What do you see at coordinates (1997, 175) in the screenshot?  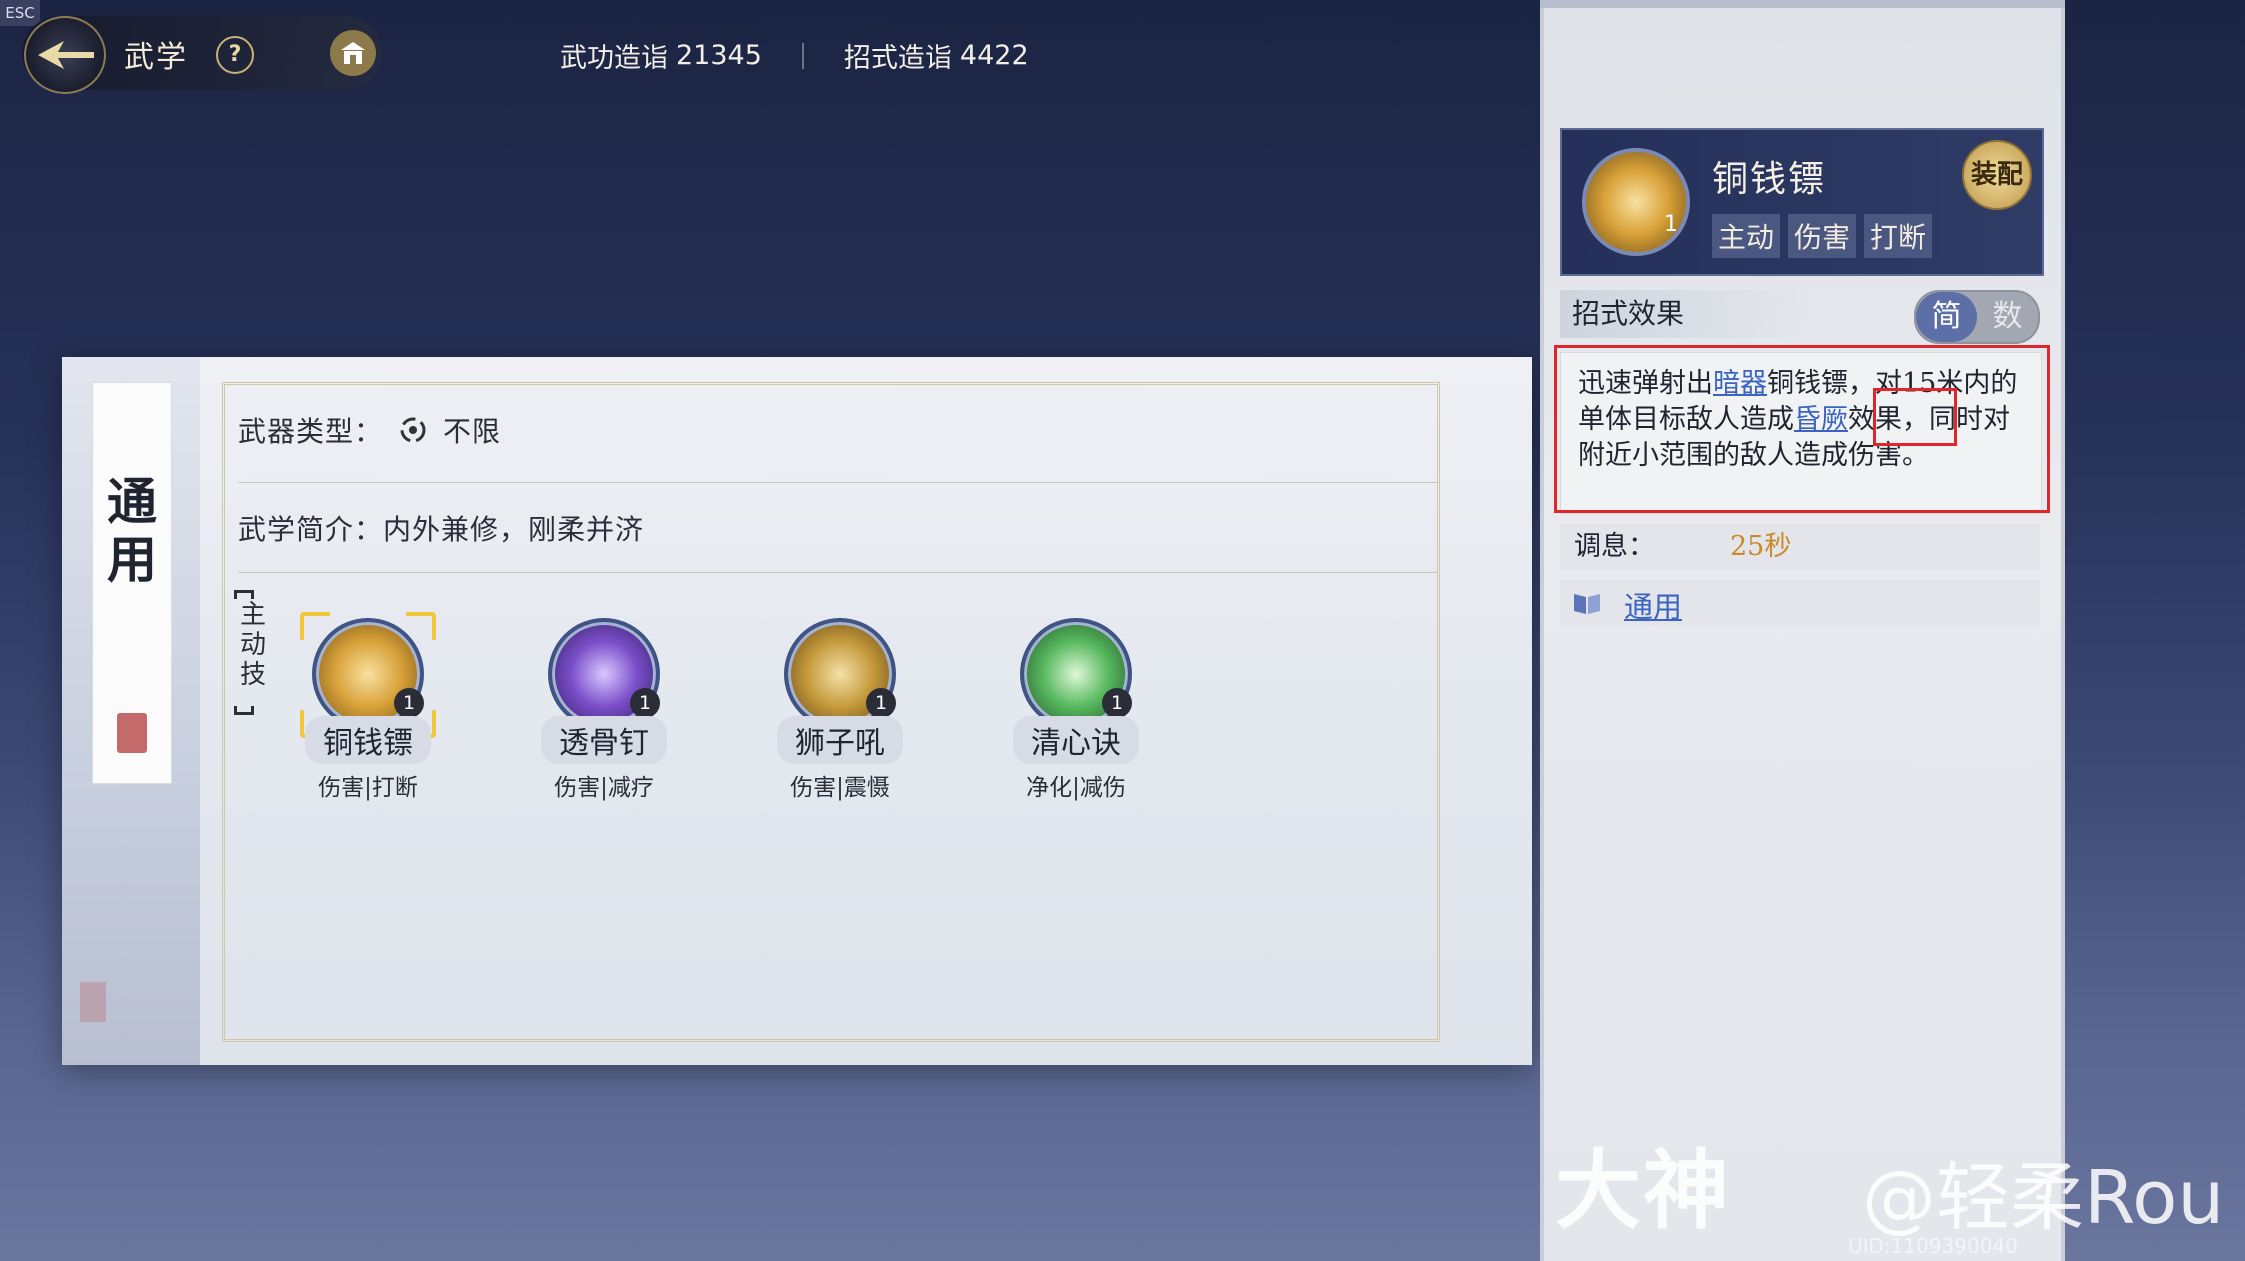 I see `equip-button: 装配` at bounding box center [1997, 175].